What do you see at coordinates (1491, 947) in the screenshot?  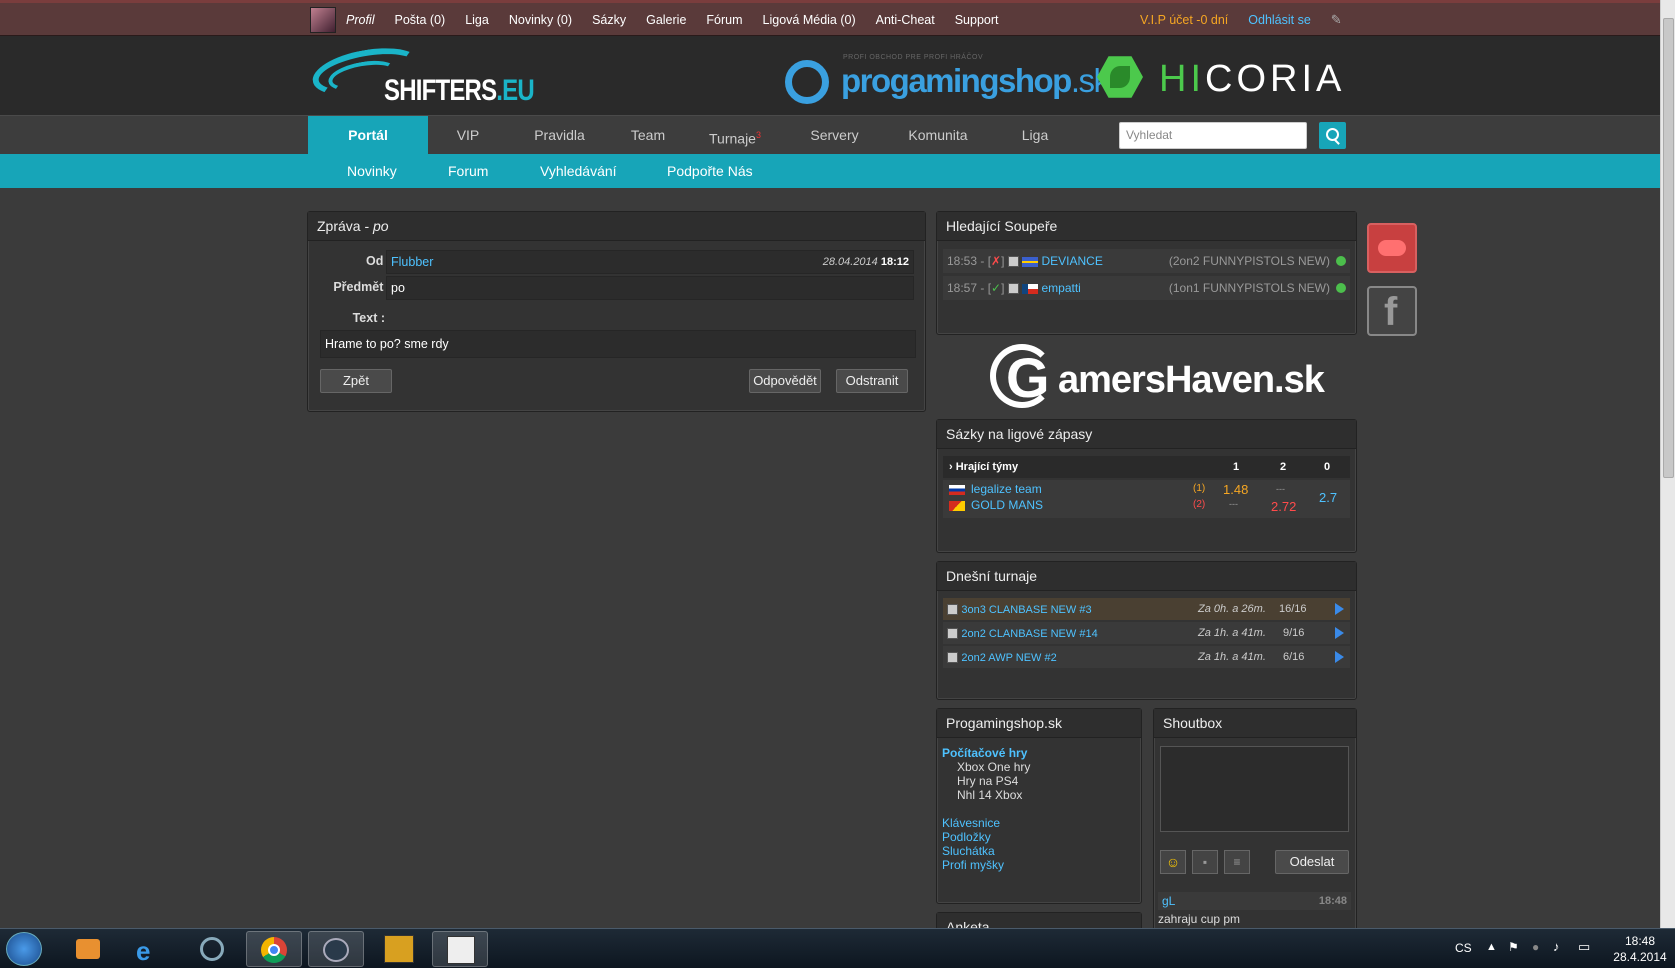 I see `tray-arrow-icon: ▲` at bounding box center [1491, 947].